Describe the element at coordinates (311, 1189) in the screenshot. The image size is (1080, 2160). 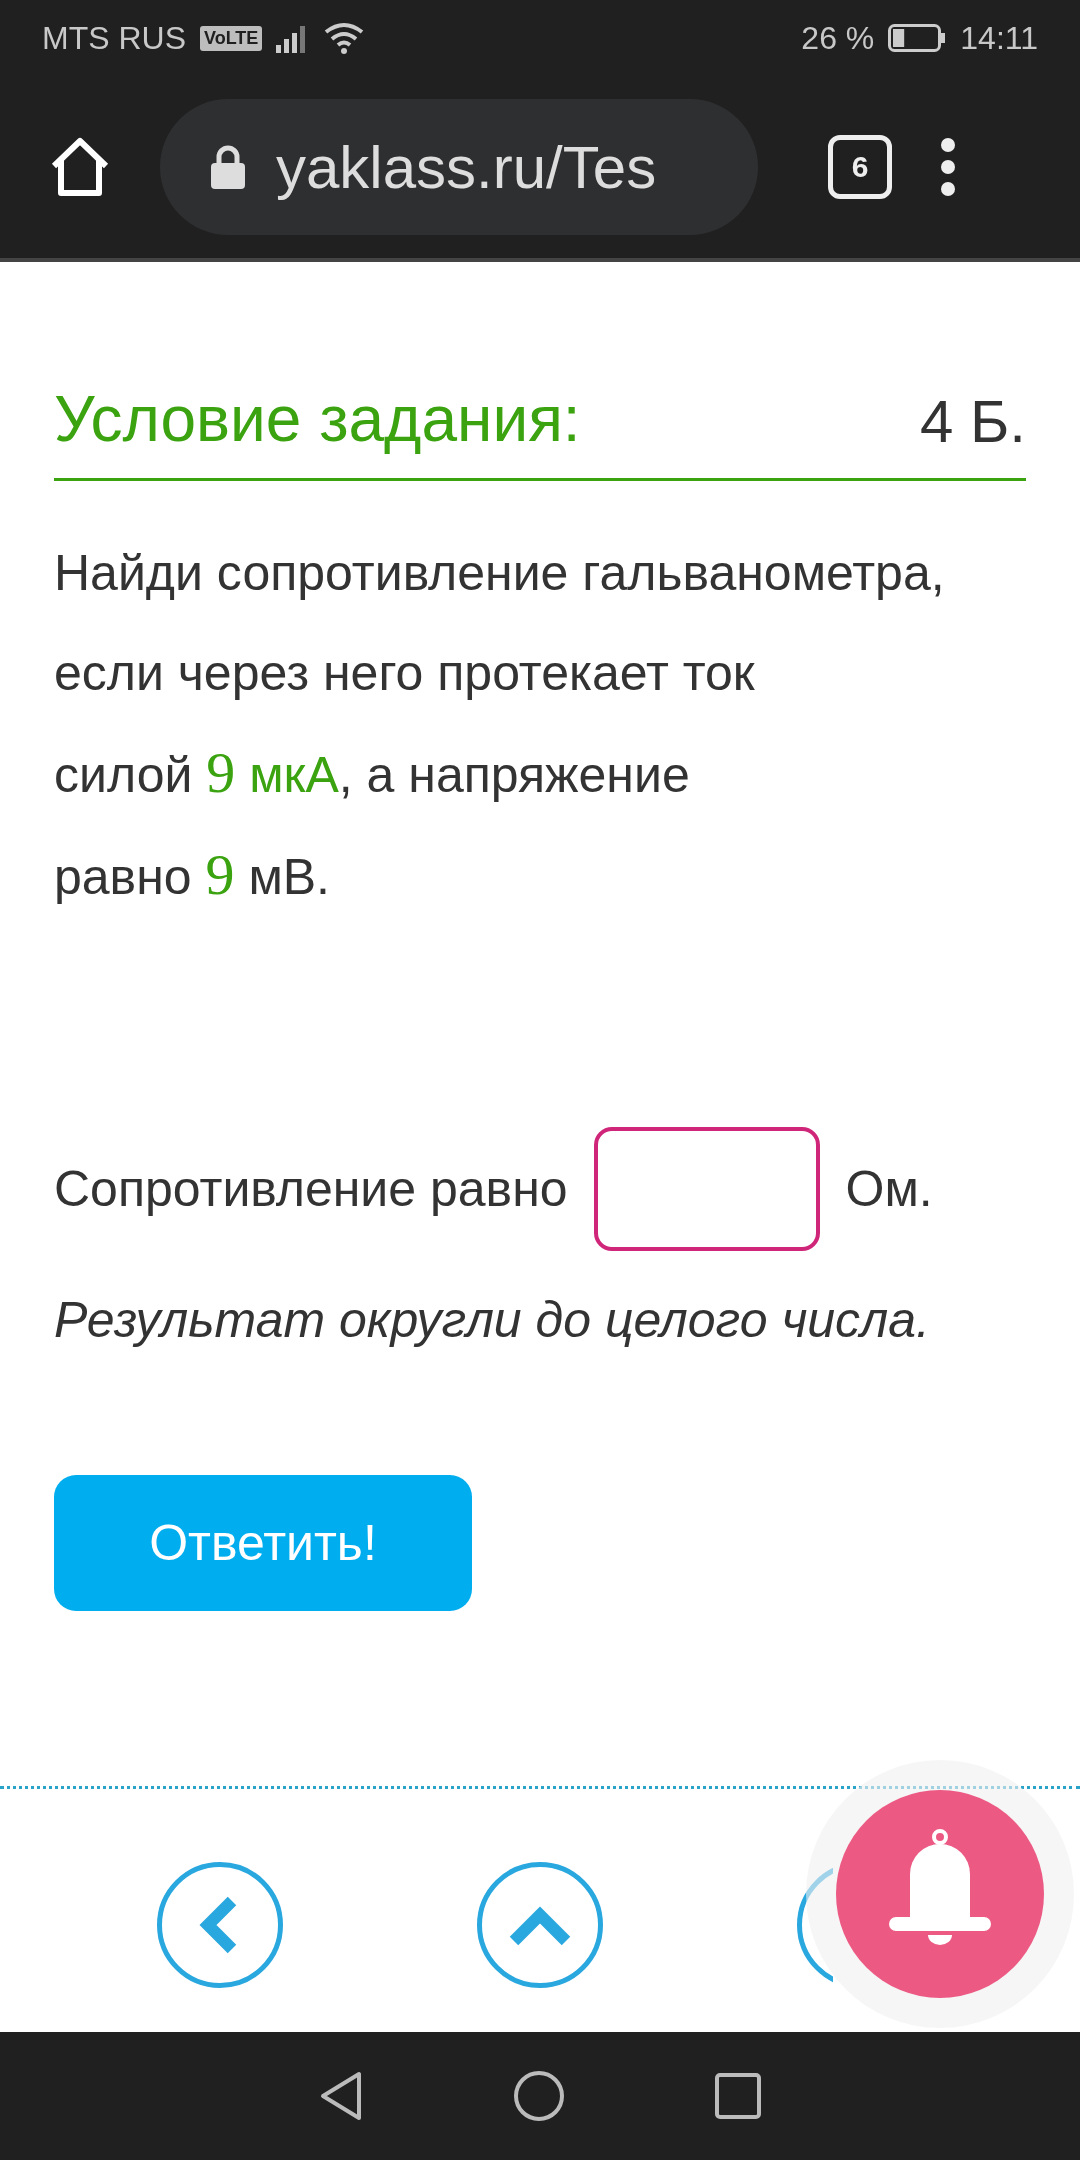
I see `answer-label: Сопротивление равно` at that location.